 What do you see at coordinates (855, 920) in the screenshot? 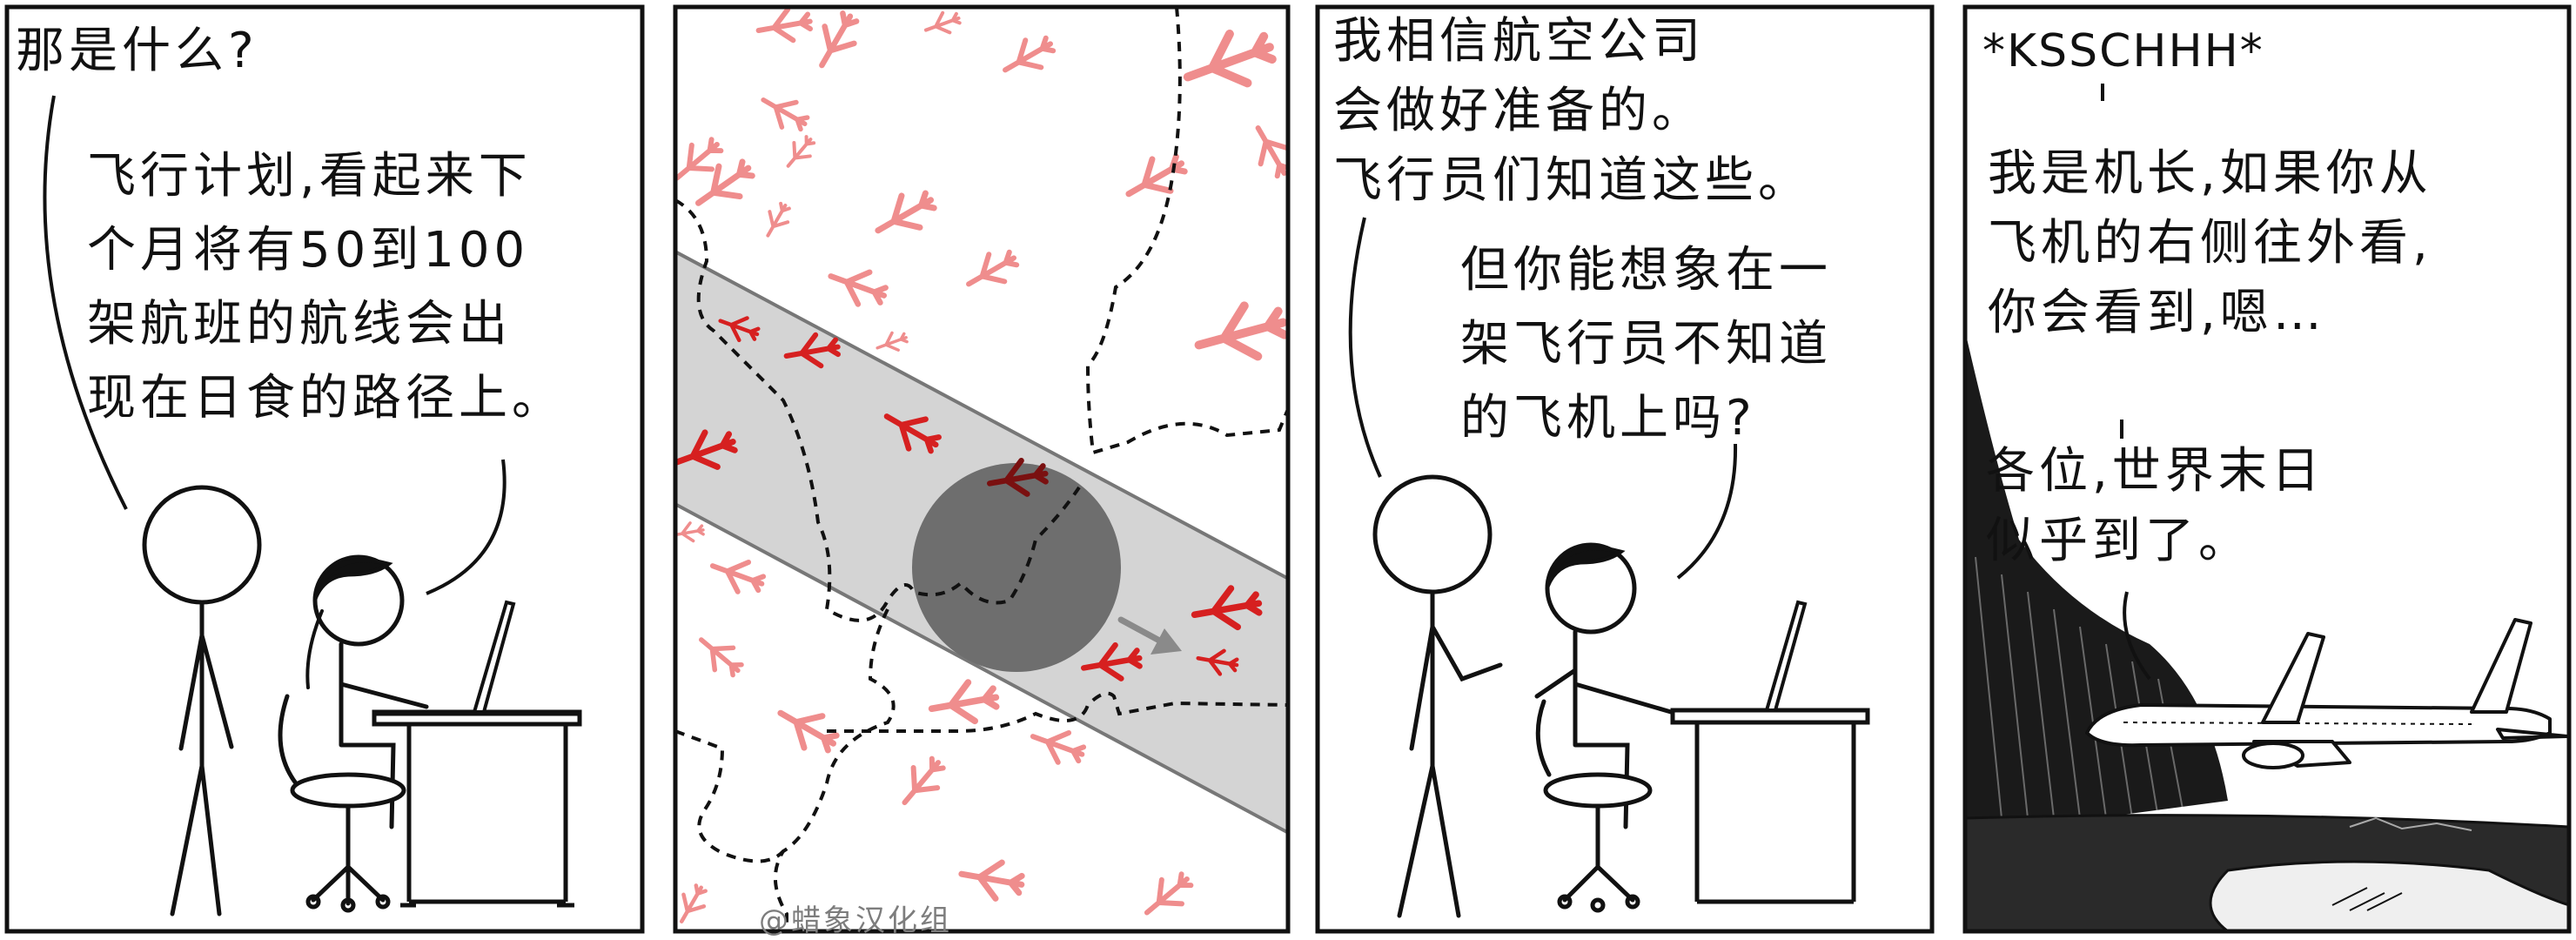
I see `translator-credit: @蜡象汉化组` at bounding box center [855, 920].